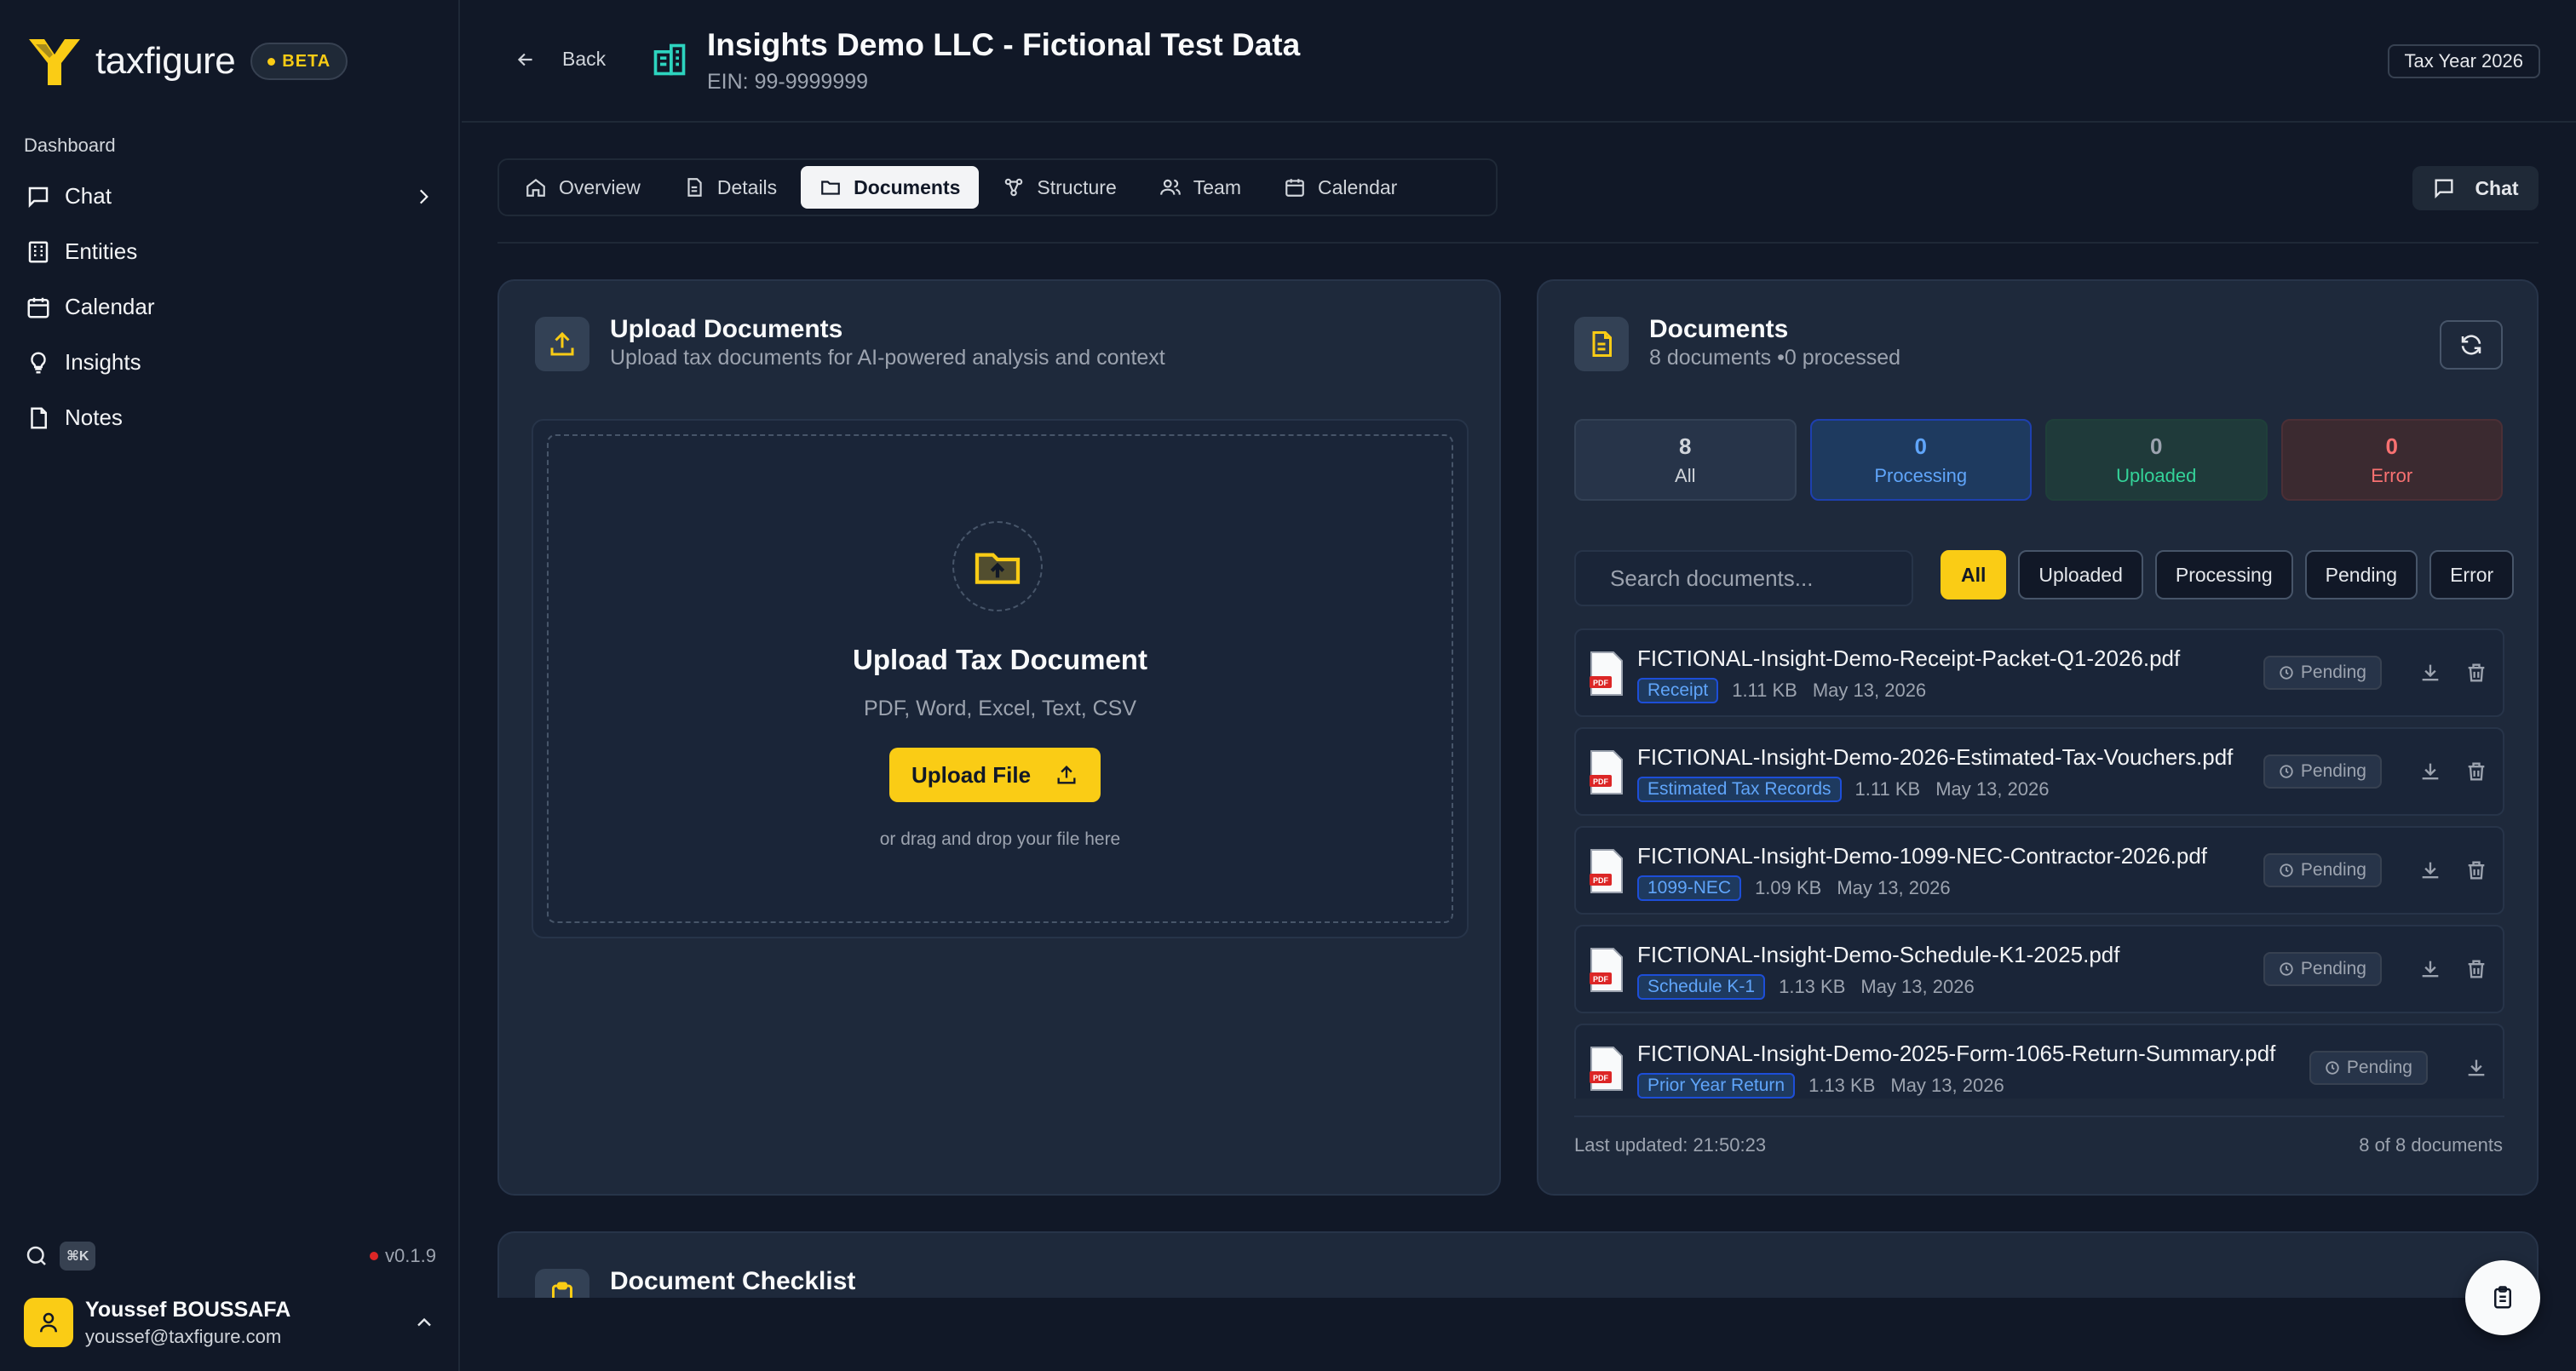 The image size is (2576, 1371). I want to click on stat-error-count: 0, so click(2391, 446).